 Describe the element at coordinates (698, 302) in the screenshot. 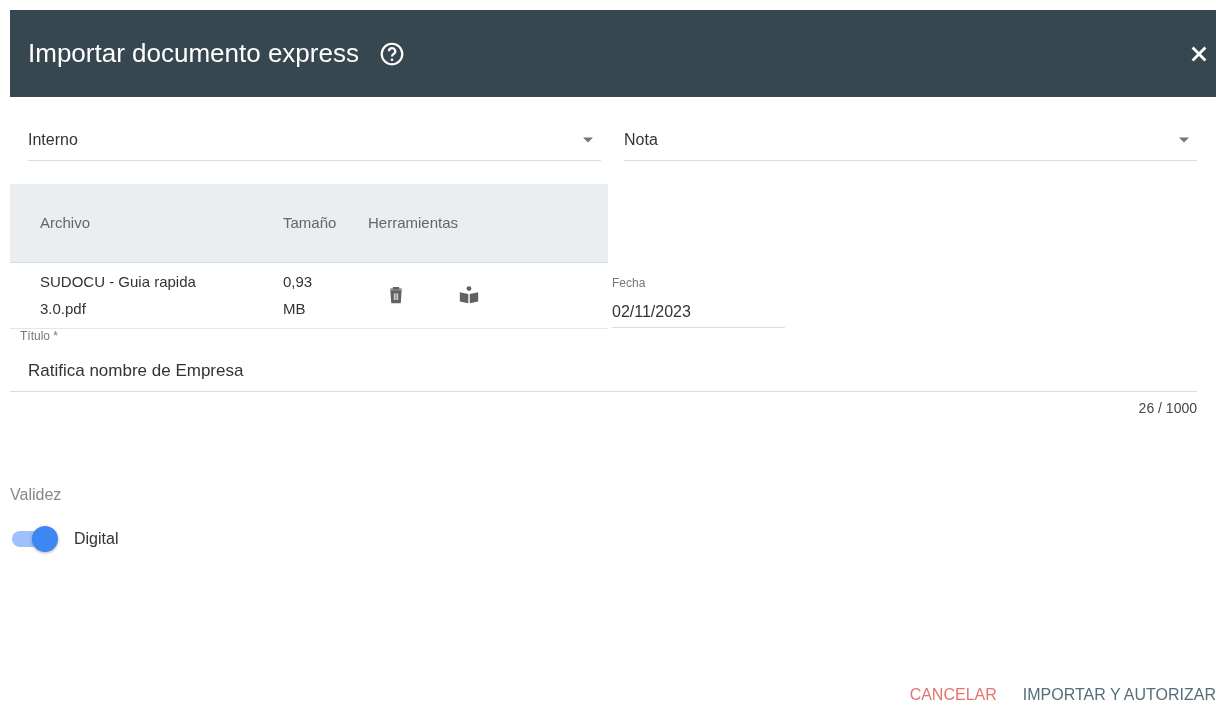

I see `date-field: Fecha 02/11/2023` at that location.